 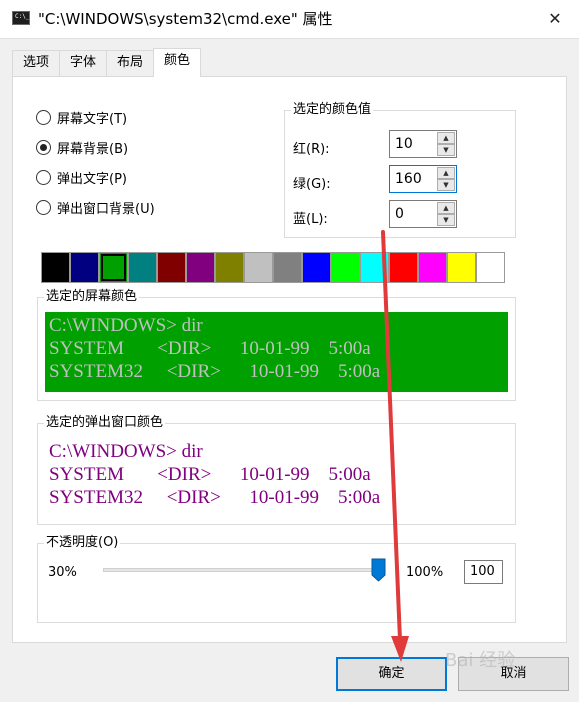 What do you see at coordinates (242, 570) in the screenshot?
I see `opacity-slider-track` at bounding box center [242, 570].